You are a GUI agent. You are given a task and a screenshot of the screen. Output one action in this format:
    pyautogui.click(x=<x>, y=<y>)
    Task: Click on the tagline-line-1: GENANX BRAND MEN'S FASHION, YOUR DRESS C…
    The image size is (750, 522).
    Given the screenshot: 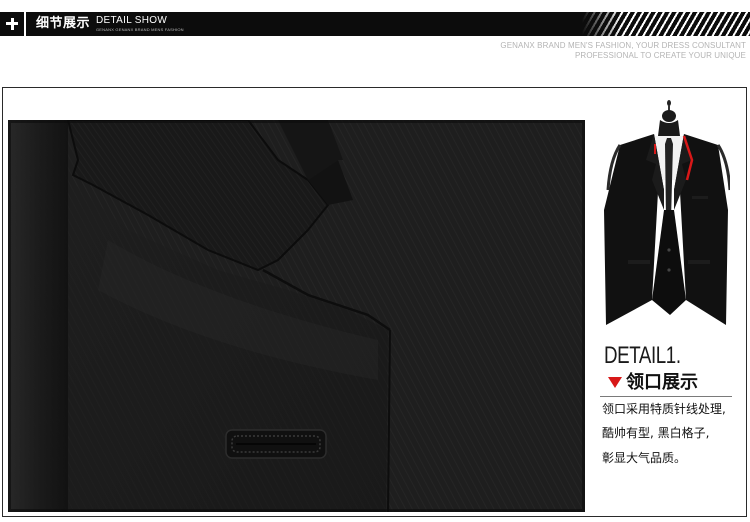 What is the action you would take?
    pyautogui.click(x=623, y=45)
    